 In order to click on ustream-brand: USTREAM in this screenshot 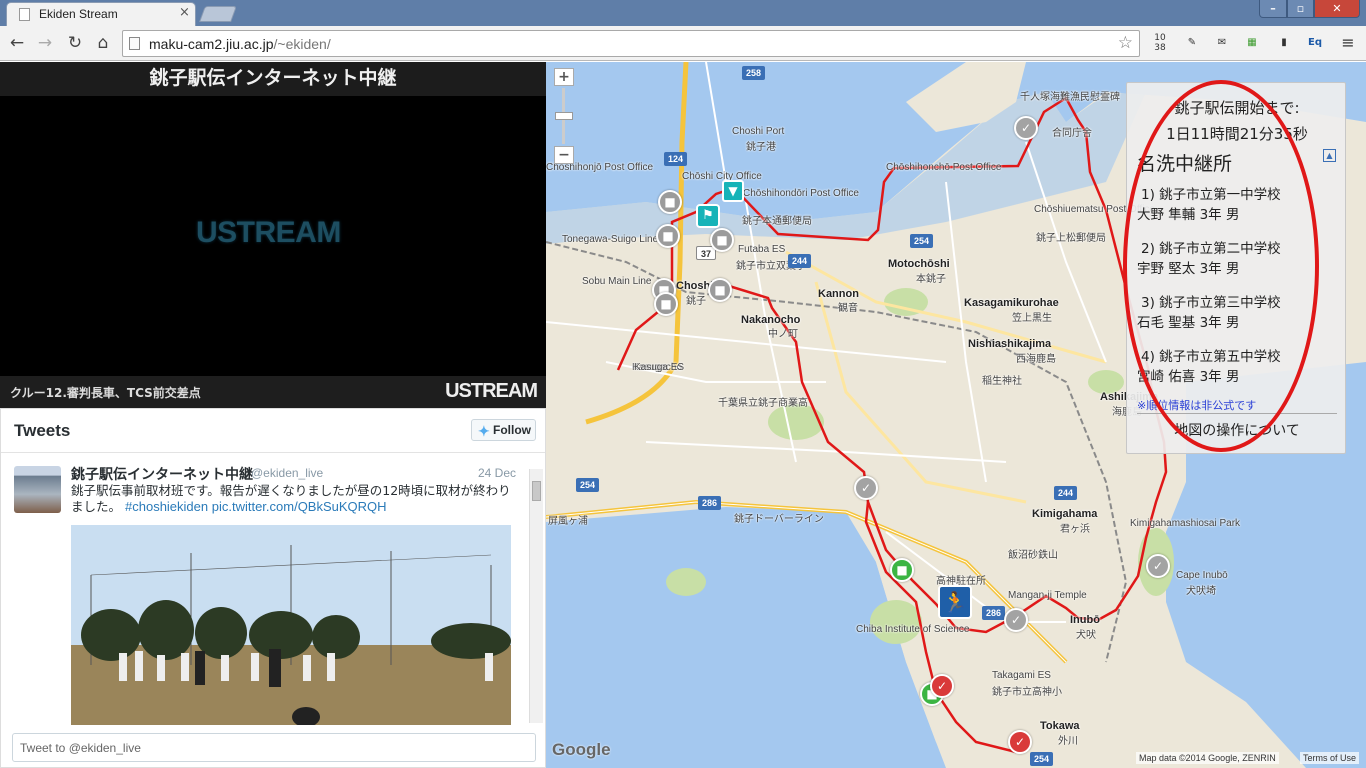, I will do `click(491, 391)`.